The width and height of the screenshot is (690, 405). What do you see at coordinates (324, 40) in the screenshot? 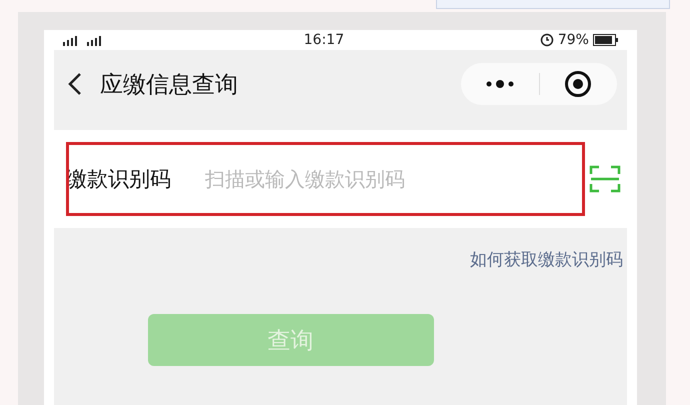
I see `status-time: 16:17` at bounding box center [324, 40].